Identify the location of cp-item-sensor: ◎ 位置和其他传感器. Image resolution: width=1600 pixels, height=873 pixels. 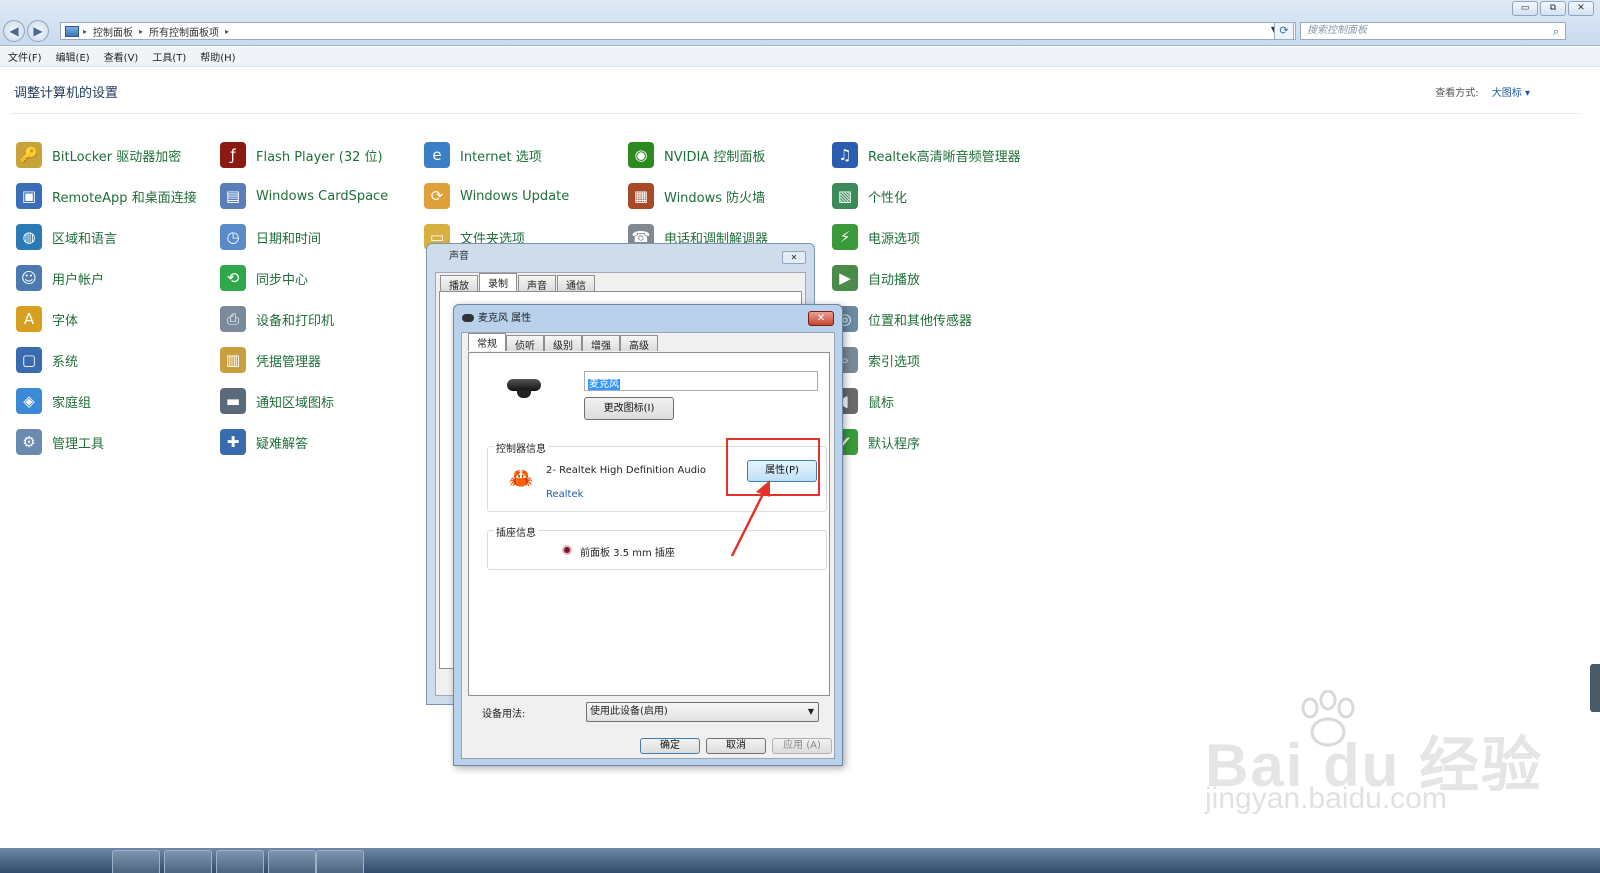
(902, 319).